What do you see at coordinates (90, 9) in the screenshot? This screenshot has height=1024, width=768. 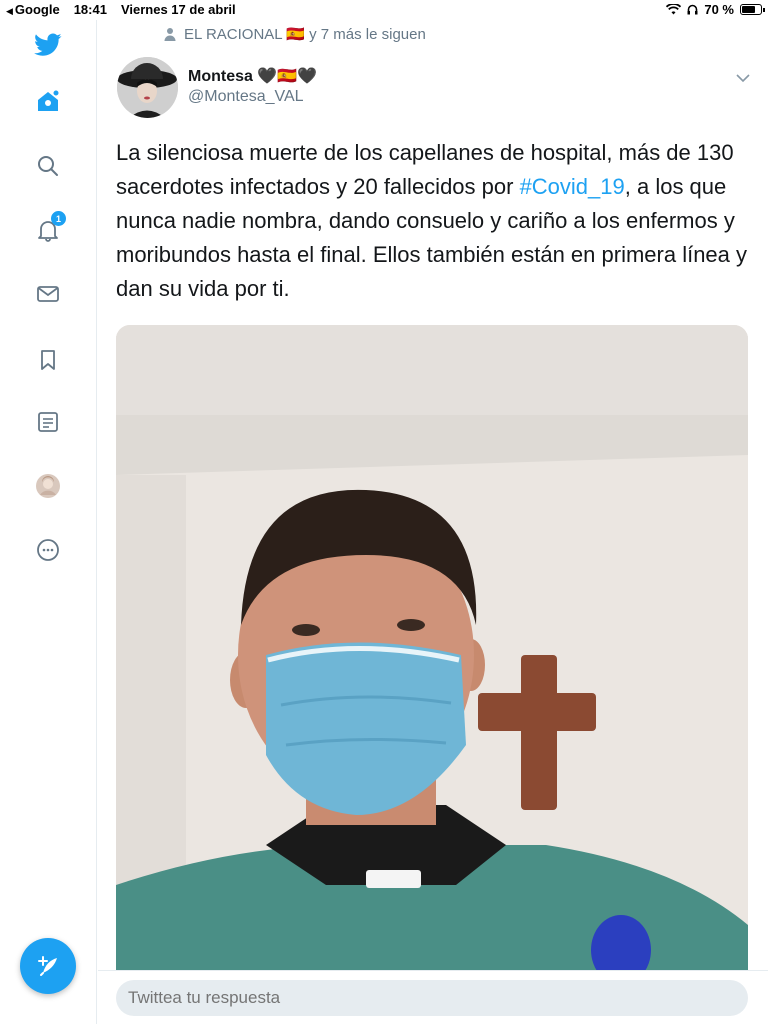 I see `clock: 18:41` at bounding box center [90, 9].